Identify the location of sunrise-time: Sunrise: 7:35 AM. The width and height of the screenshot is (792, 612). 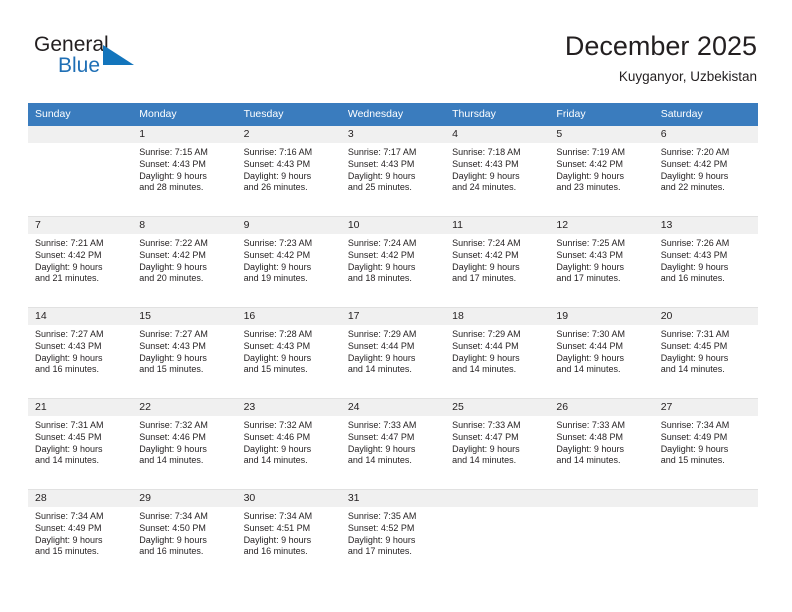
(382, 516).